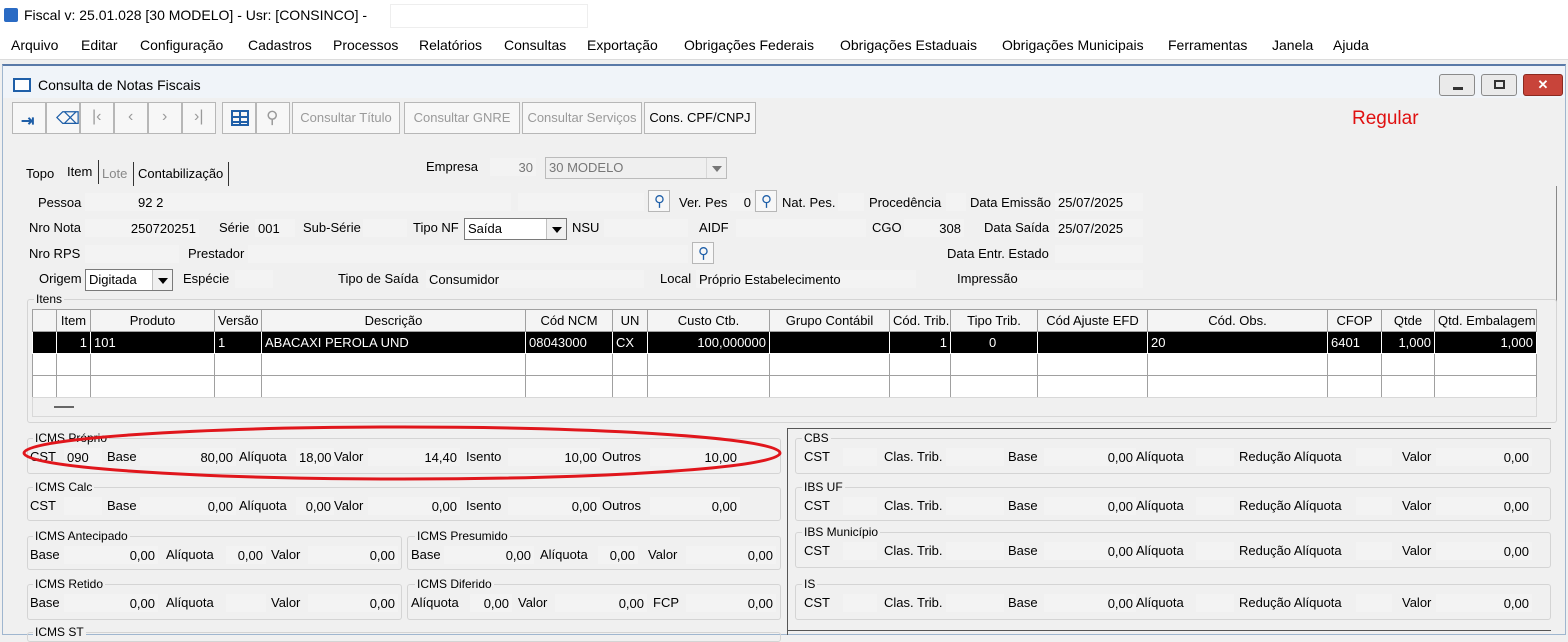 Image resolution: width=1568 pixels, height=642 pixels. Describe the element at coordinates (254, 279) in the screenshot. I see `especie-field` at that location.